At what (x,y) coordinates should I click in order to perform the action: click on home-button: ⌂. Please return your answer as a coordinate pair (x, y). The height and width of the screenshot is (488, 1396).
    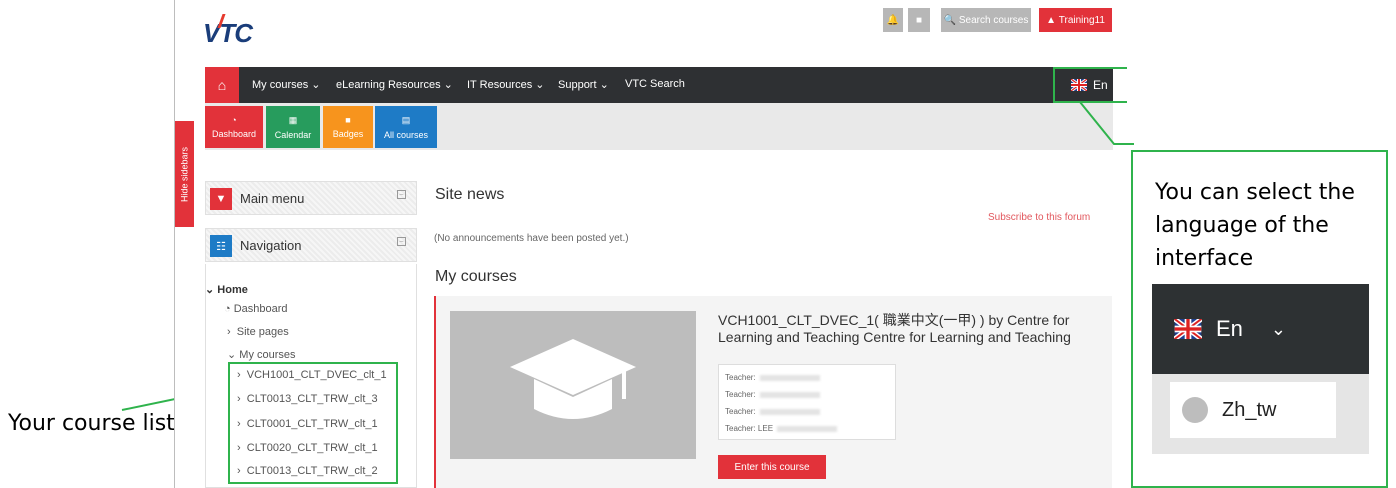
    Looking at the image, I should click on (222, 85).